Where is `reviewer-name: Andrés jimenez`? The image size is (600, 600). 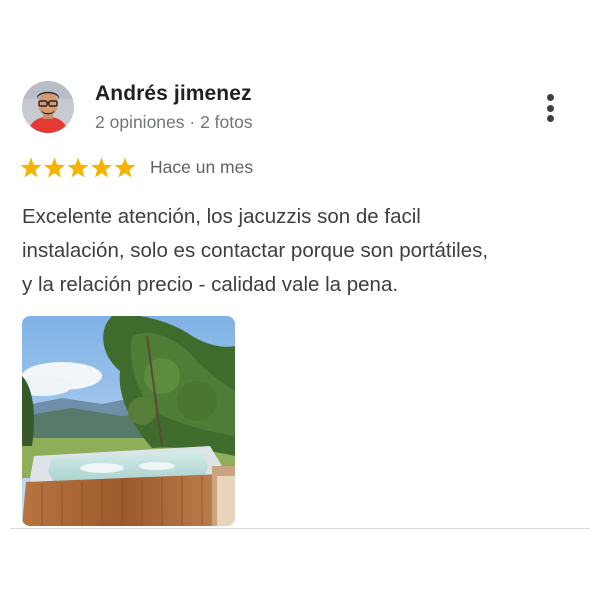
reviewer-name: Andrés jimenez is located at coordinates (173, 94).